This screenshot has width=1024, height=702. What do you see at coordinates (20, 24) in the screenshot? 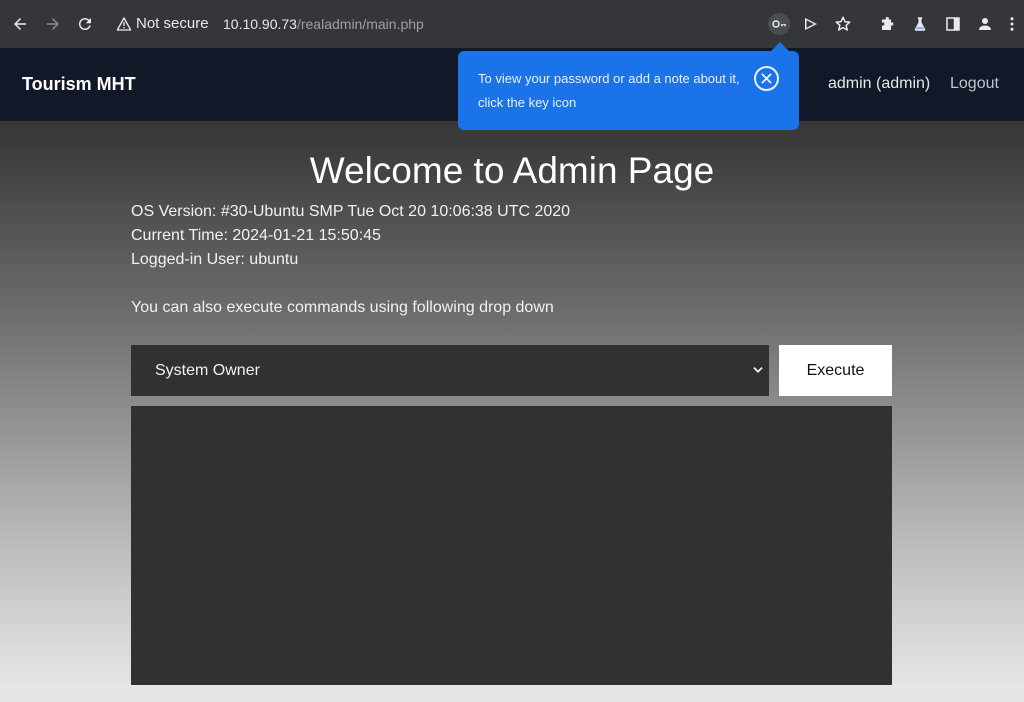
I see `back-icon` at bounding box center [20, 24].